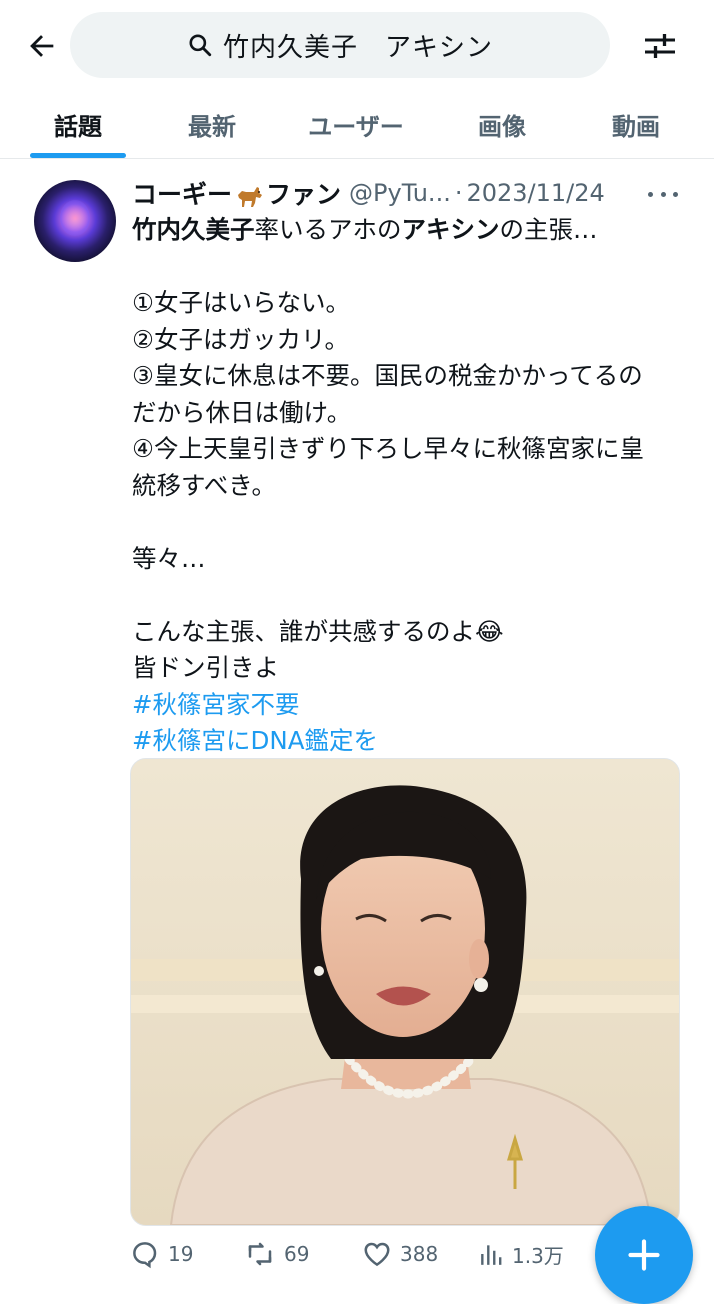 The height and width of the screenshot is (1304, 714). I want to click on more-button, so click(663, 194).